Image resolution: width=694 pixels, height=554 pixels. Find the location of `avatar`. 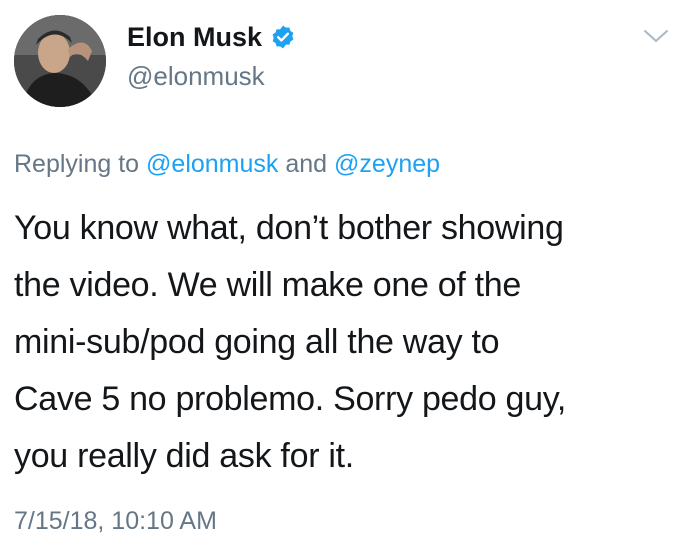

avatar is located at coordinates (60, 61).